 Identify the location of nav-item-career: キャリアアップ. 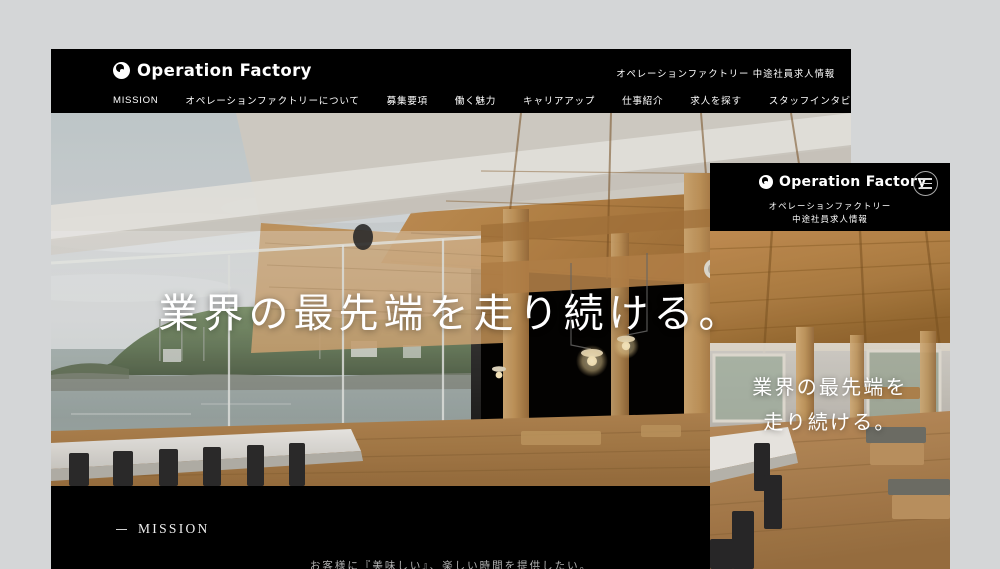
(559, 100).